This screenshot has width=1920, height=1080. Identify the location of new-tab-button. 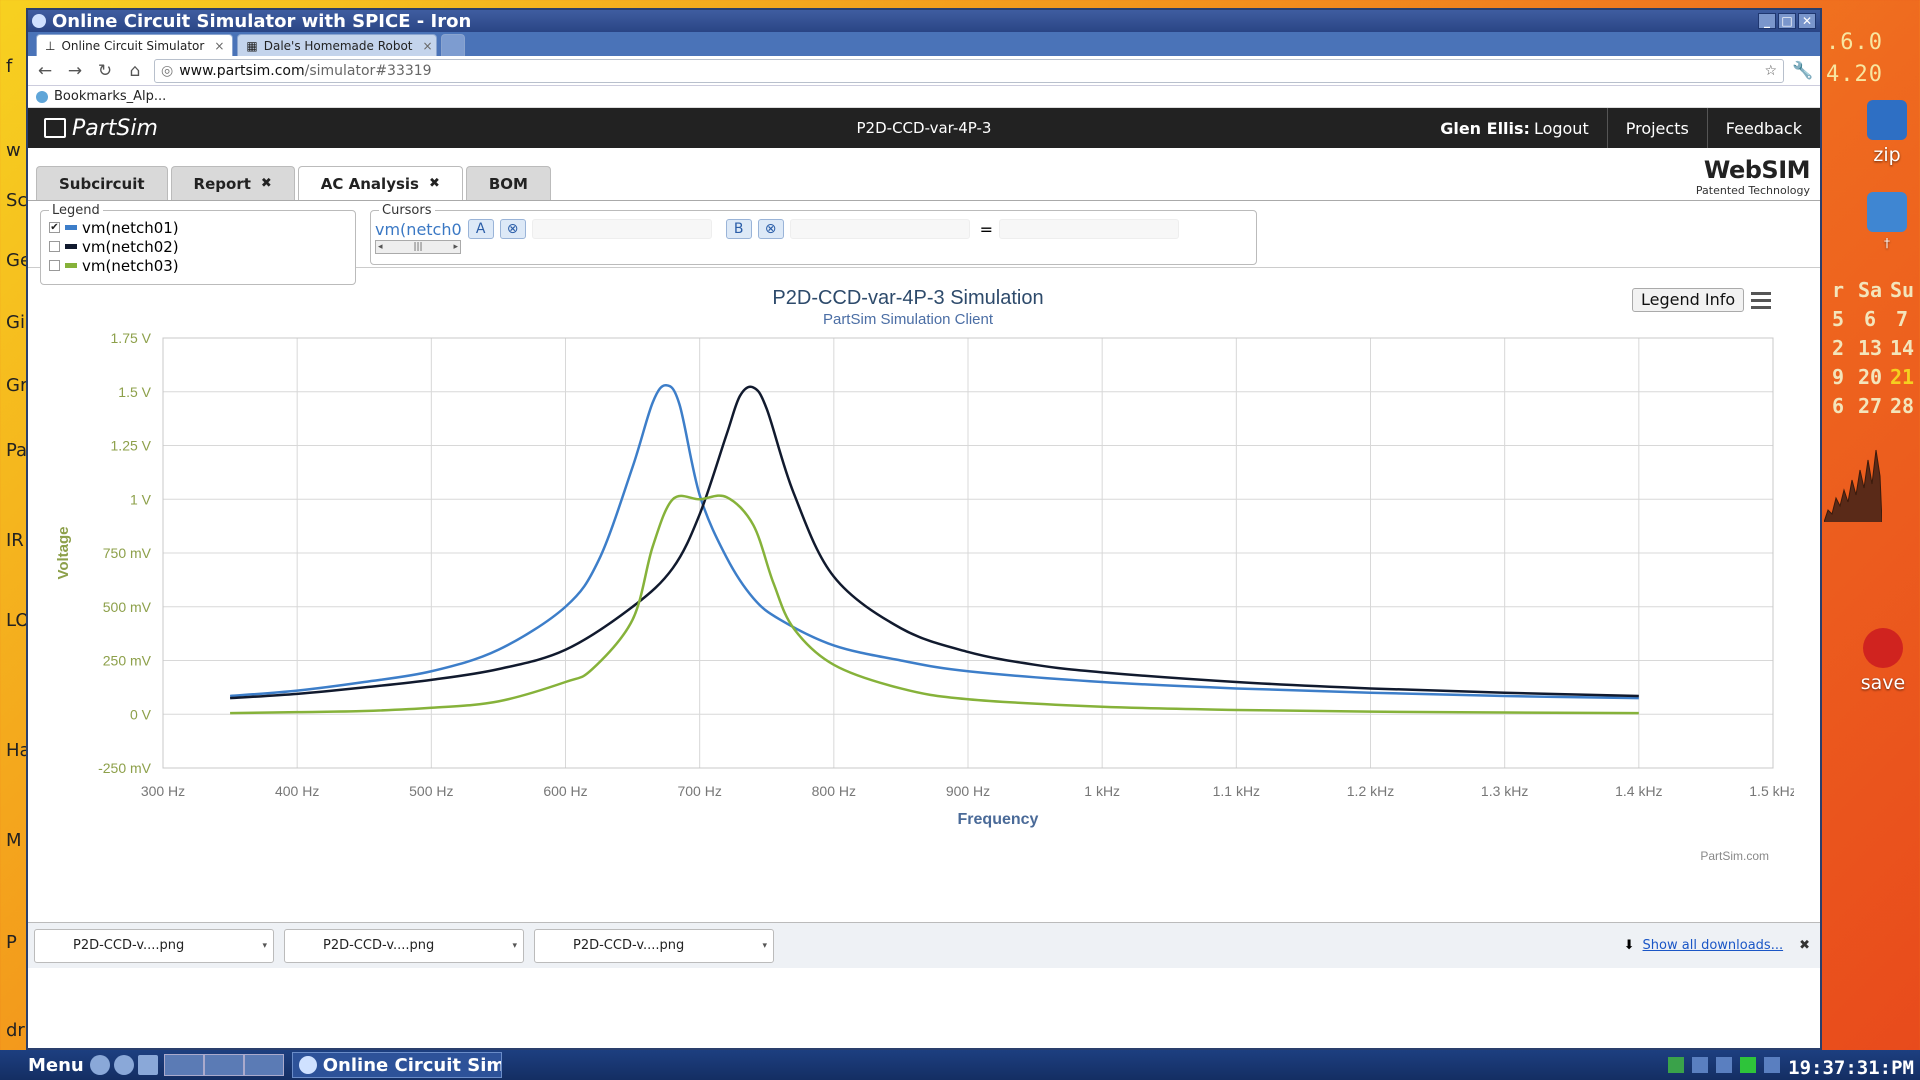
(453, 45).